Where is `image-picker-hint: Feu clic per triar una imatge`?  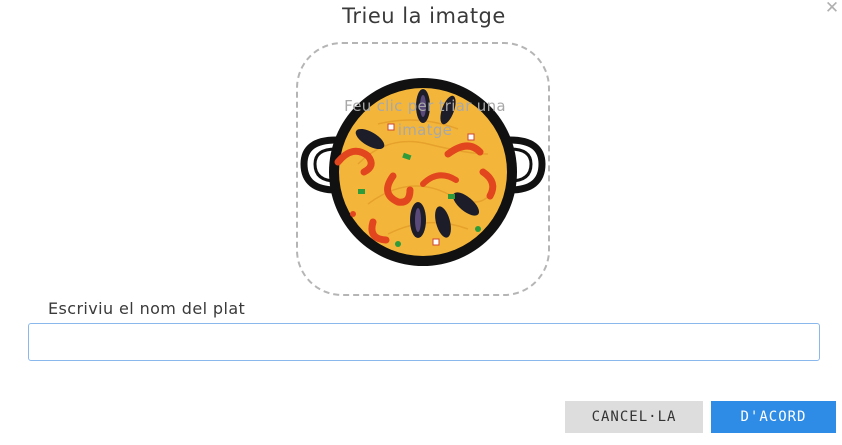
image-picker-hint: Feu clic per triar una imatge is located at coordinates (425, 118).